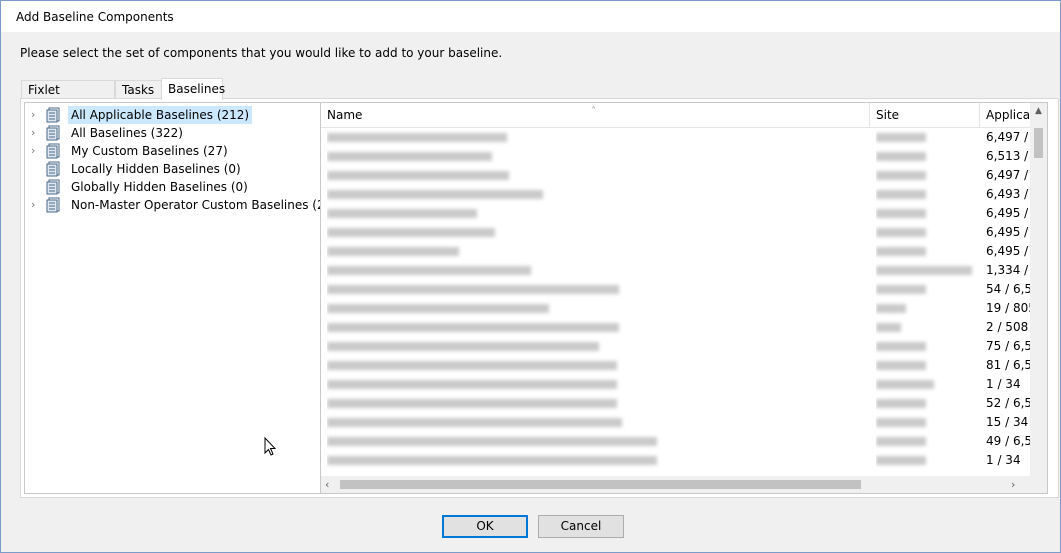  I want to click on column-header-applicable: Applica, so click(1005, 115).